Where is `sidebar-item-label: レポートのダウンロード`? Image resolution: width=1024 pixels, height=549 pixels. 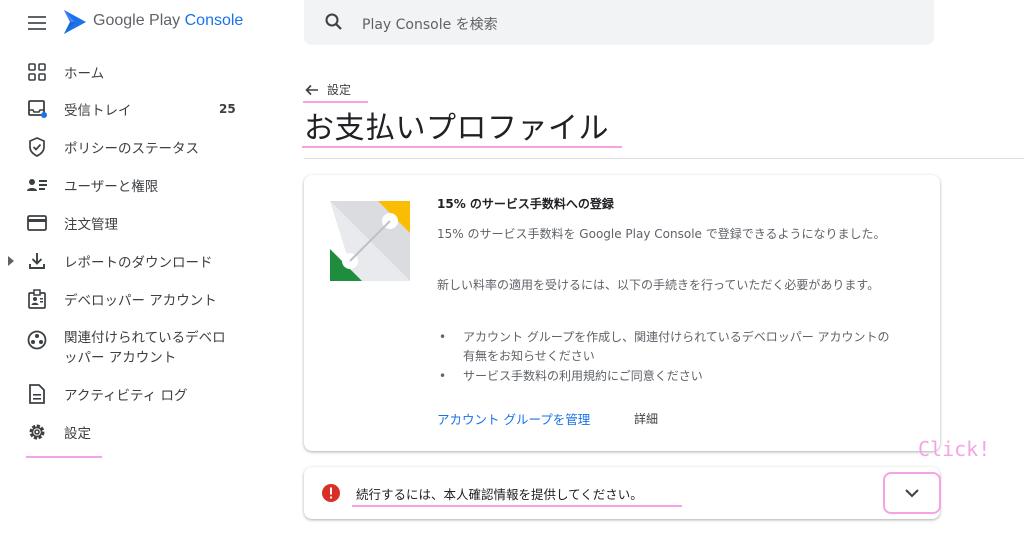
sidebar-item-label: レポートのダウンロード is located at coordinates (138, 263).